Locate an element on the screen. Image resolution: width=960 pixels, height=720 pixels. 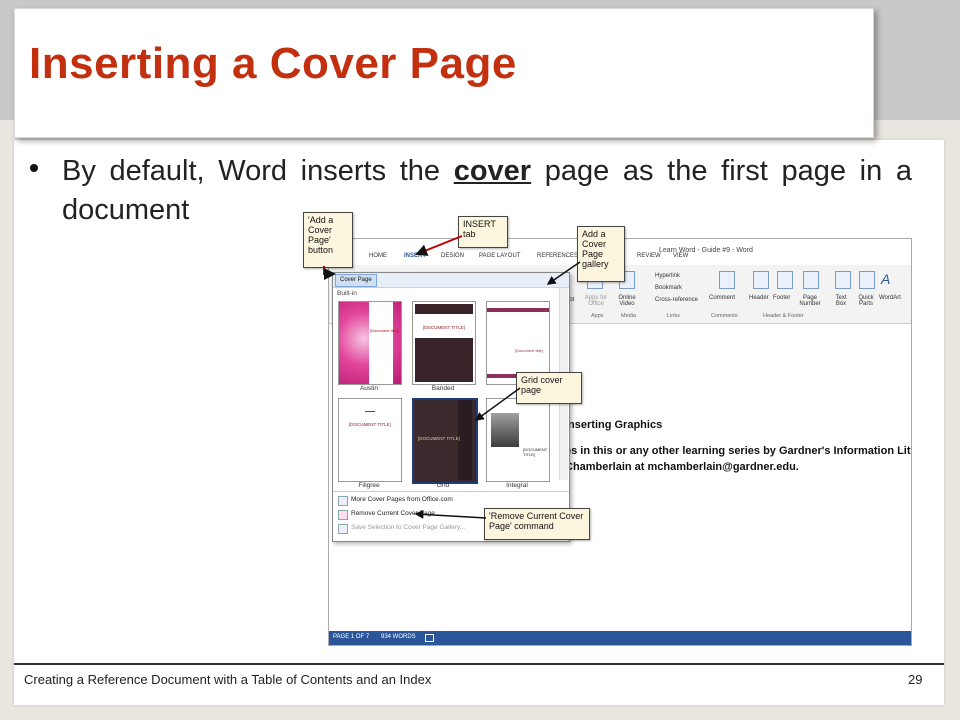
arrow-gallery is located at coordinates (563, 273).